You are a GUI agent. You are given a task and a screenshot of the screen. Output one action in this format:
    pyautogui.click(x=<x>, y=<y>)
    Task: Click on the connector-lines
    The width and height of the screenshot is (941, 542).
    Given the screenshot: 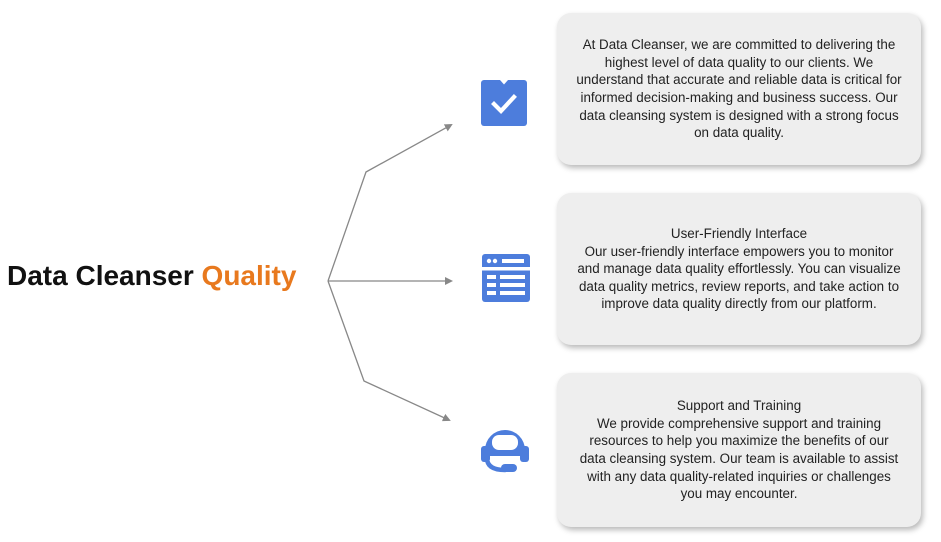 What is the action you would take?
    pyautogui.click(x=390, y=273)
    